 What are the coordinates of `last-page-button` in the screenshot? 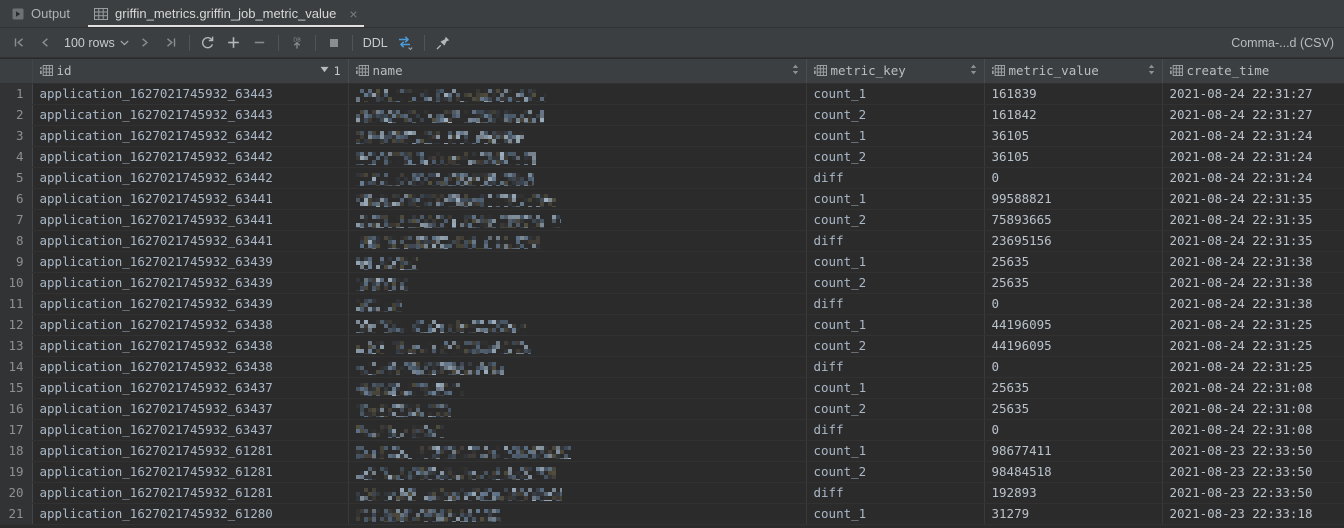 It's located at (171, 43).